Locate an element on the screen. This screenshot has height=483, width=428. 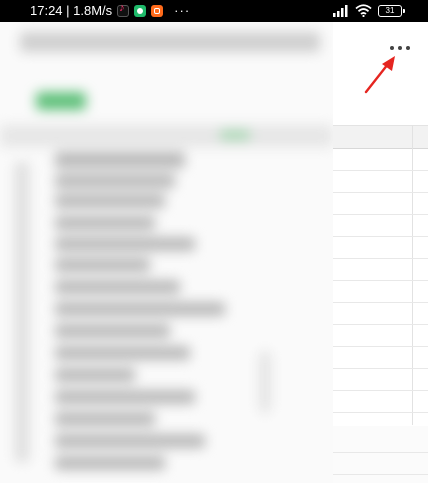
more-notifications-icon: ··· is located at coordinates (182, 10).